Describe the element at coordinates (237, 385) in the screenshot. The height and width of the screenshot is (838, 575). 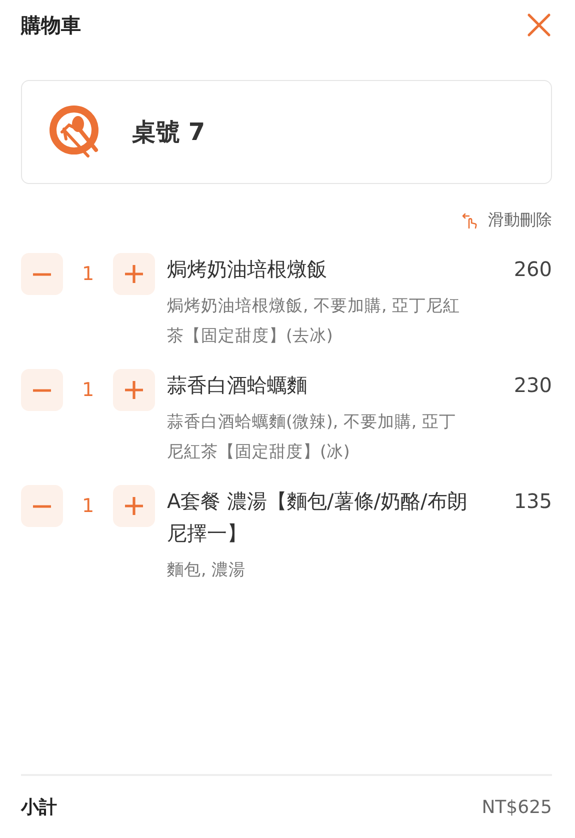
I see `item-name: 蒜香白酒蛤蠣麵` at that location.